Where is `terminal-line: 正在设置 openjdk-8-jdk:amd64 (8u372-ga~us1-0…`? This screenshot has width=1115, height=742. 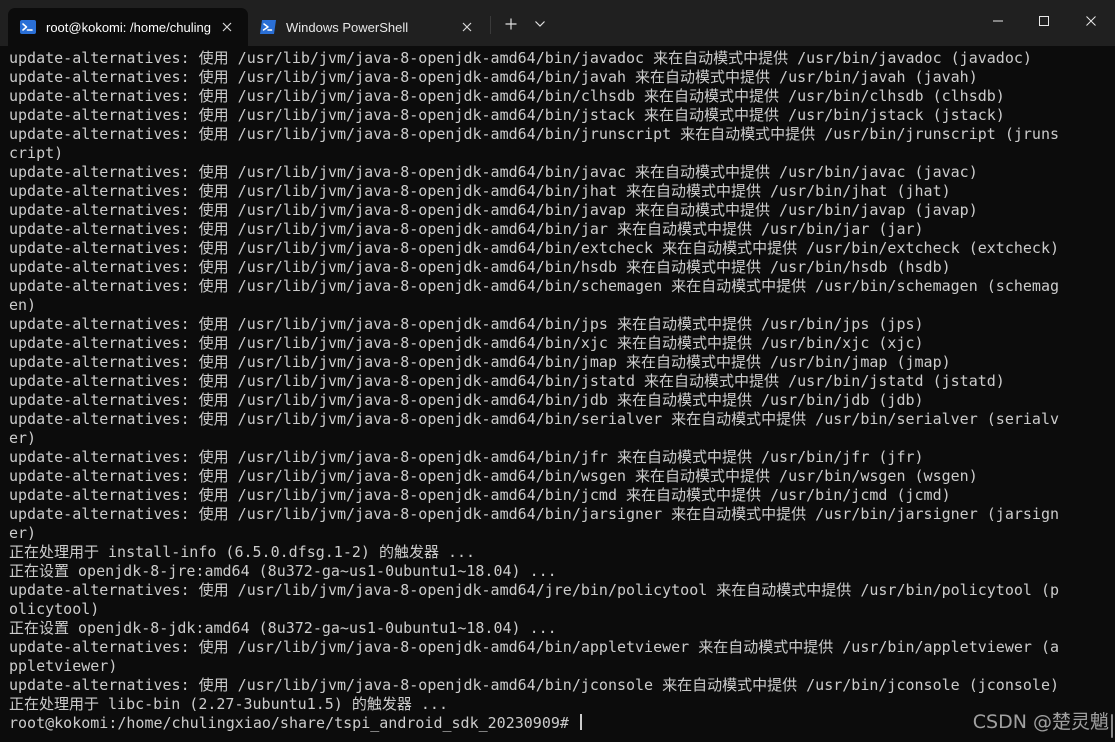
terminal-line: 正在设置 openjdk-8-jdk:amd64 (8u372-ga~us1-0… is located at coordinates (283, 628).